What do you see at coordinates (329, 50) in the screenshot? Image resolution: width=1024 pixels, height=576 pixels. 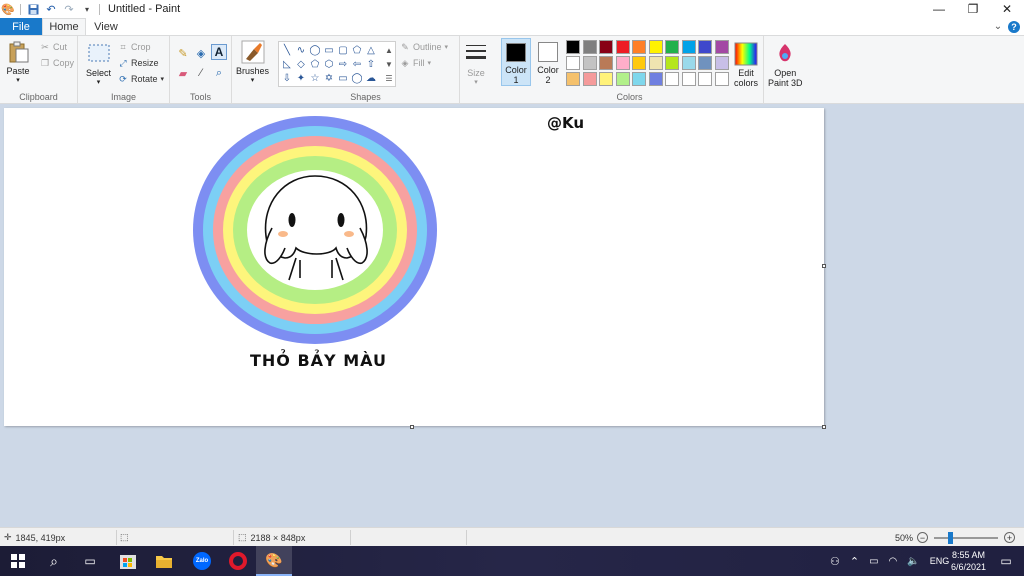 I see `rectangle-shape-icon: ▭` at bounding box center [329, 50].